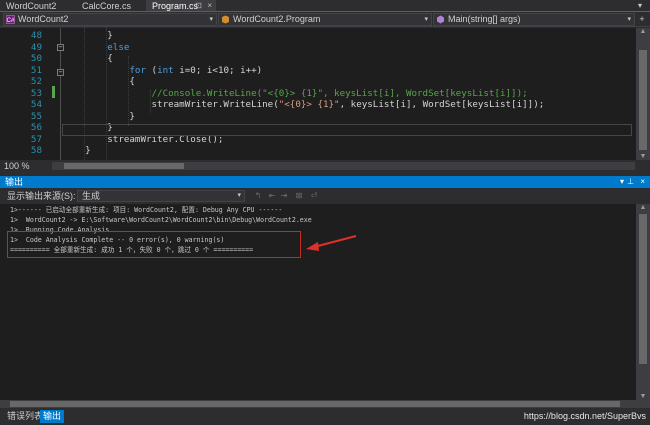 This screenshot has width=650, height=425. Describe the element at coordinates (154, 244) in the screenshot. I see `annotation-highlight-box` at that location.